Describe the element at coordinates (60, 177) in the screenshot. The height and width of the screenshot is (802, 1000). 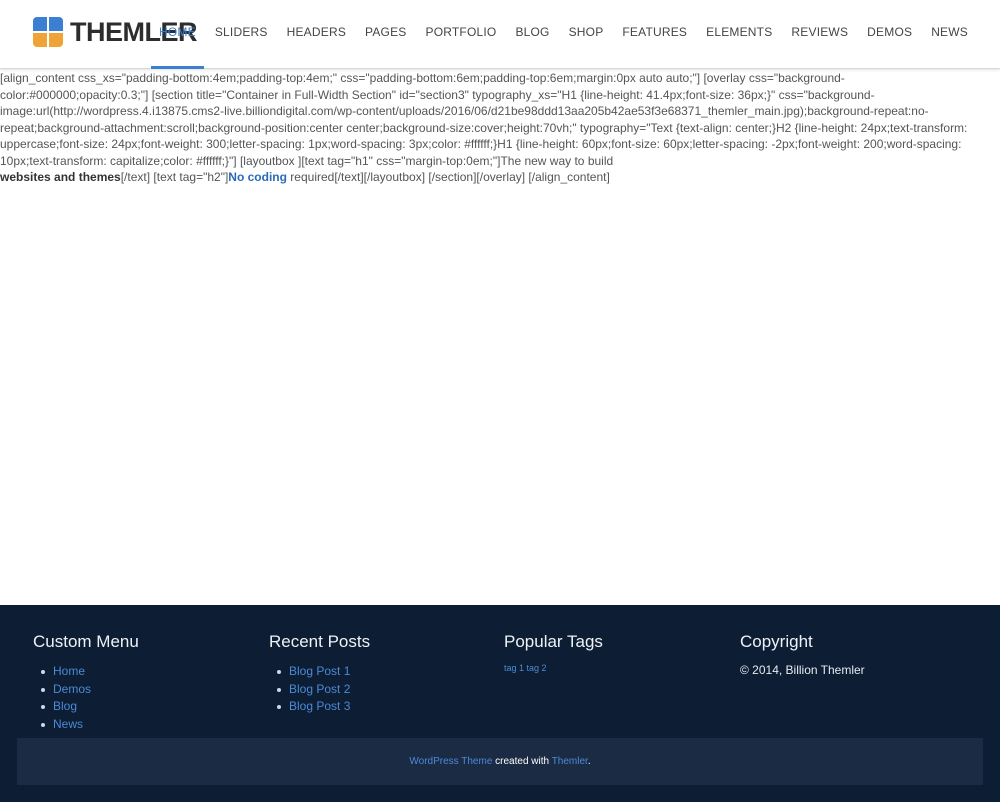
I see `bold-text: websites and themes` at that location.